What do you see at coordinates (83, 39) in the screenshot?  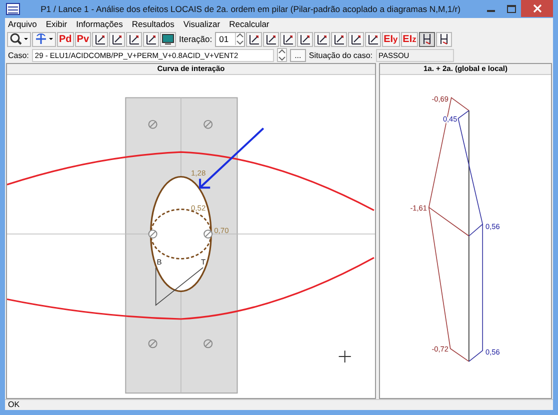 I see `toolbar-button: Pv` at bounding box center [83, 39].